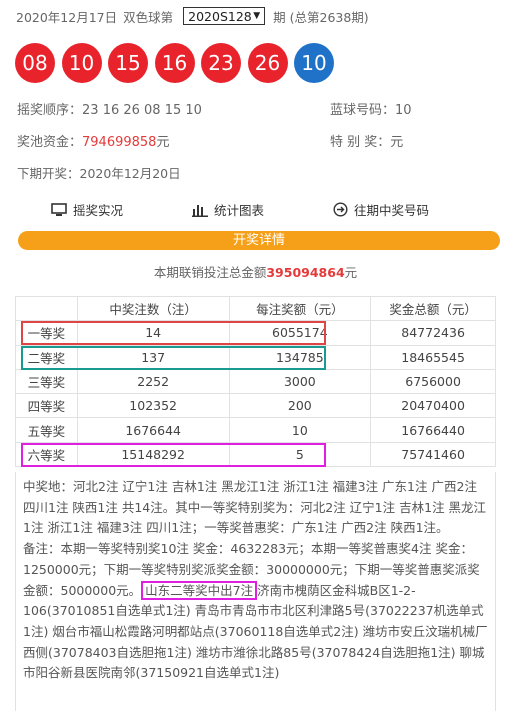 Image resolution: width=511 pixels, height=711 pixels. What do you see at coordinates (48, 173) in the screenshot?
I see `next-draw-label: 下期开奖：` at bounding box center [48, 173].